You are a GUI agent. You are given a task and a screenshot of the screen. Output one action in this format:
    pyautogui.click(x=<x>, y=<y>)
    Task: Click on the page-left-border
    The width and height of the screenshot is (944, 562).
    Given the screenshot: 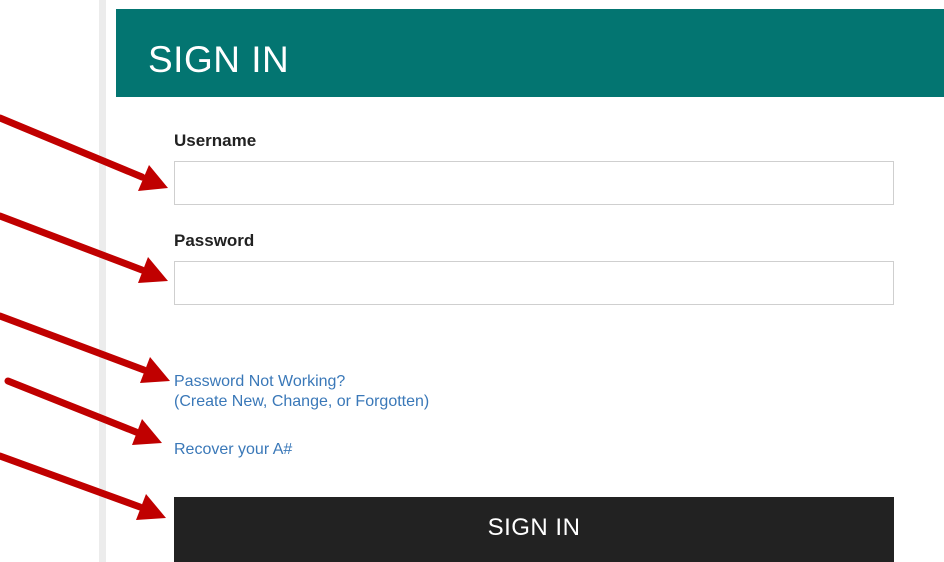 What is the action you would take?
    pyautogui.click(x=102, y=281)
    